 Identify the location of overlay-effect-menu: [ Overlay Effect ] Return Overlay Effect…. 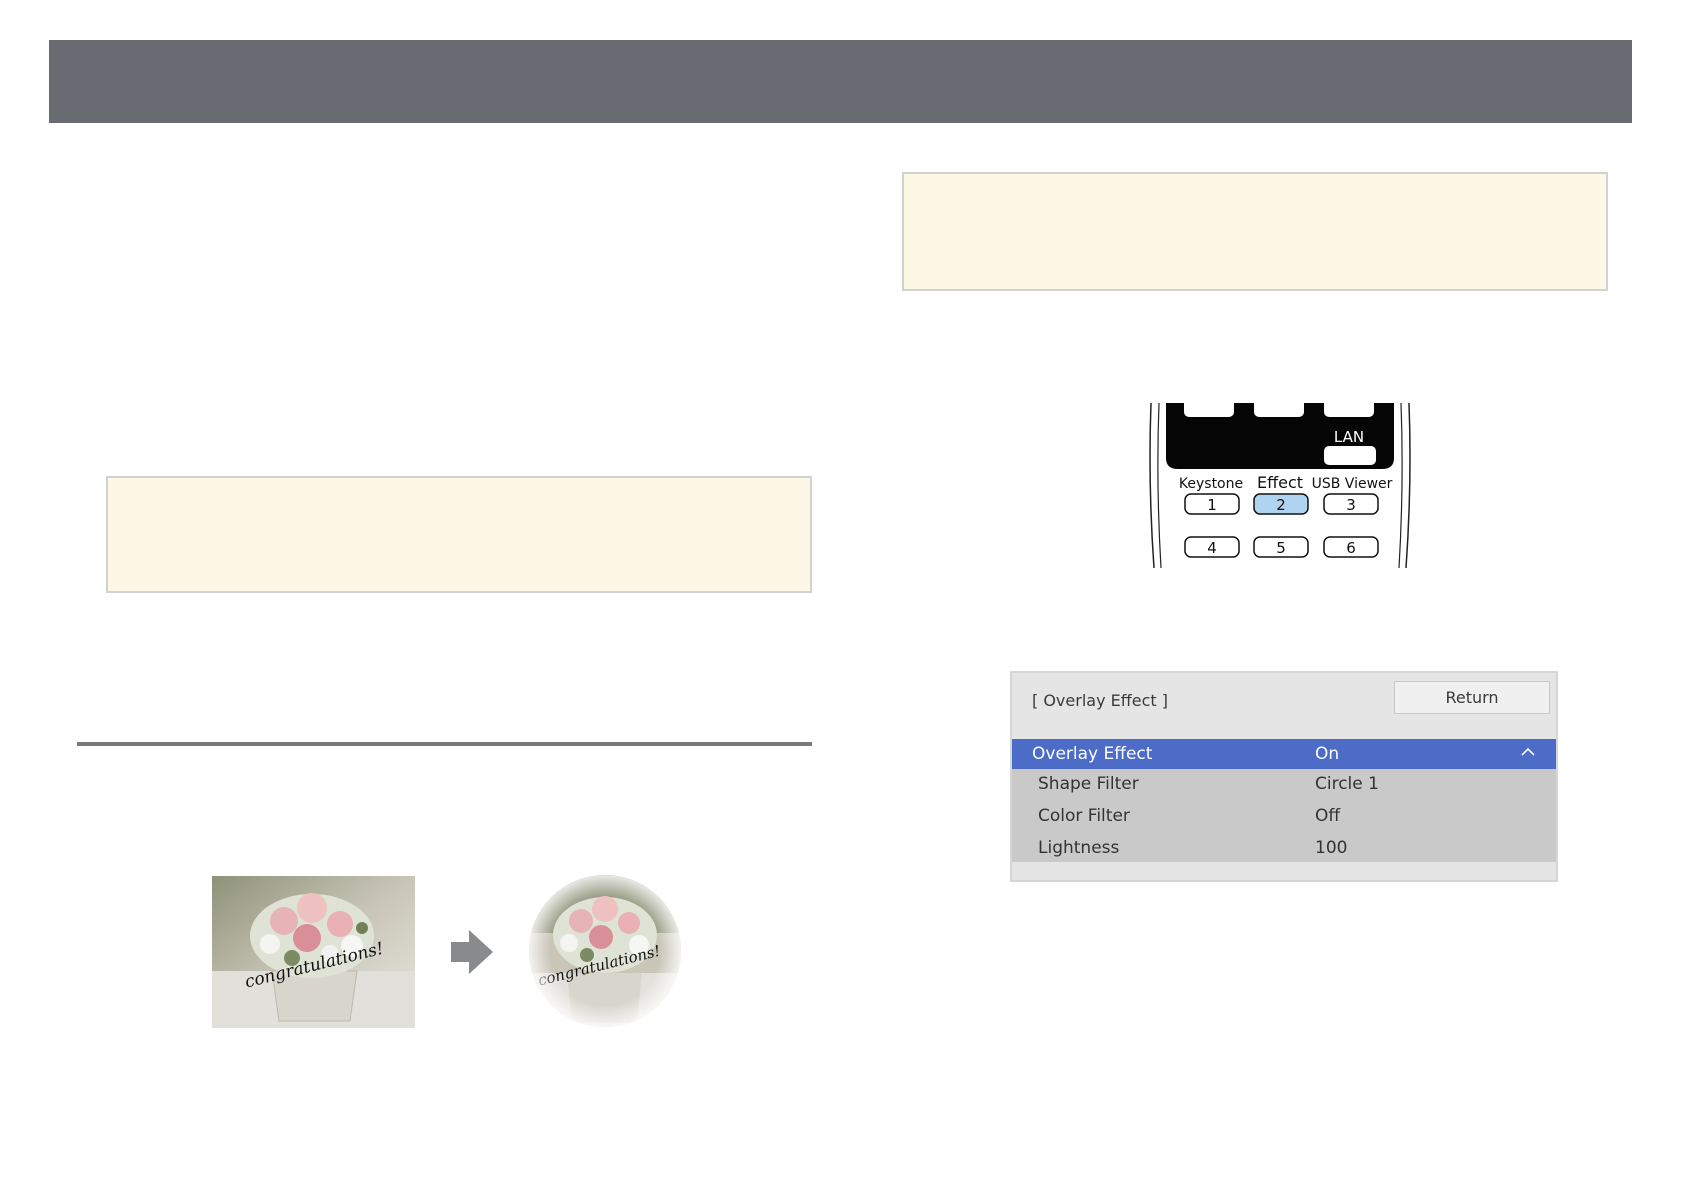
(1284, 776).